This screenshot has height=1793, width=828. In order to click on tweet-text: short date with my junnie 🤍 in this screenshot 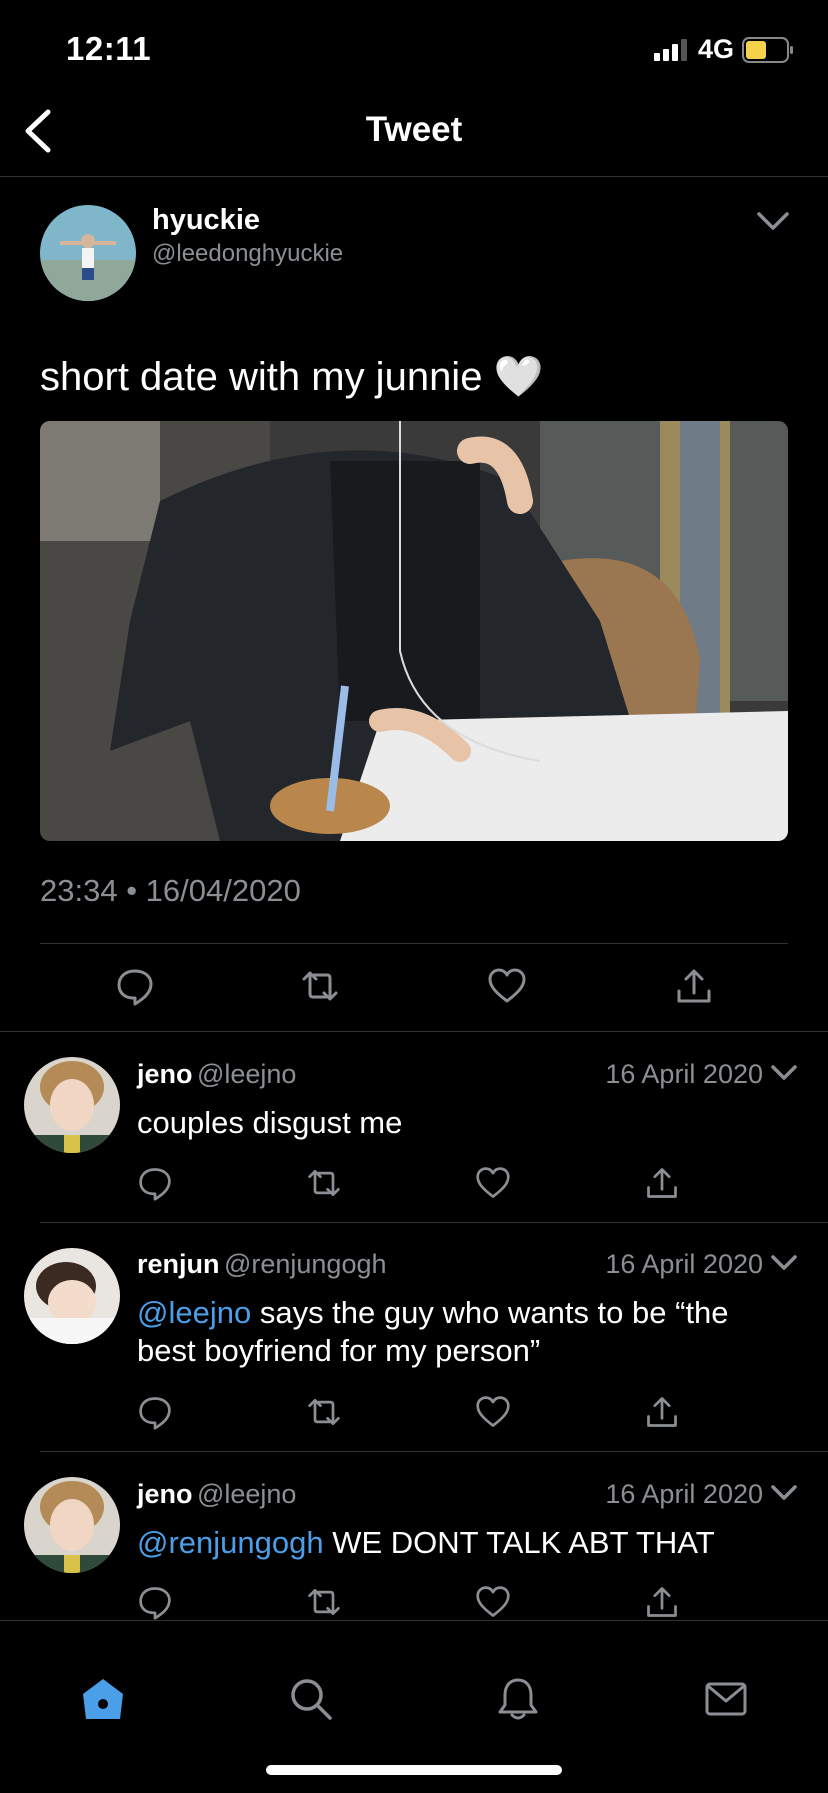, I will do `click(292, 377)`.